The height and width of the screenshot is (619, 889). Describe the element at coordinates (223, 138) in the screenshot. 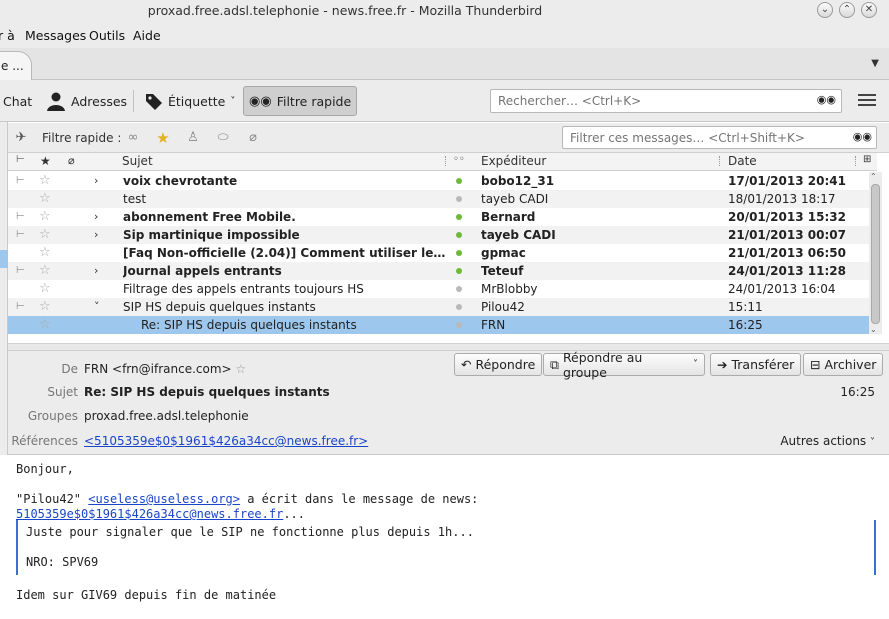

I see `tag-filter-icon: ⬭` at that location.